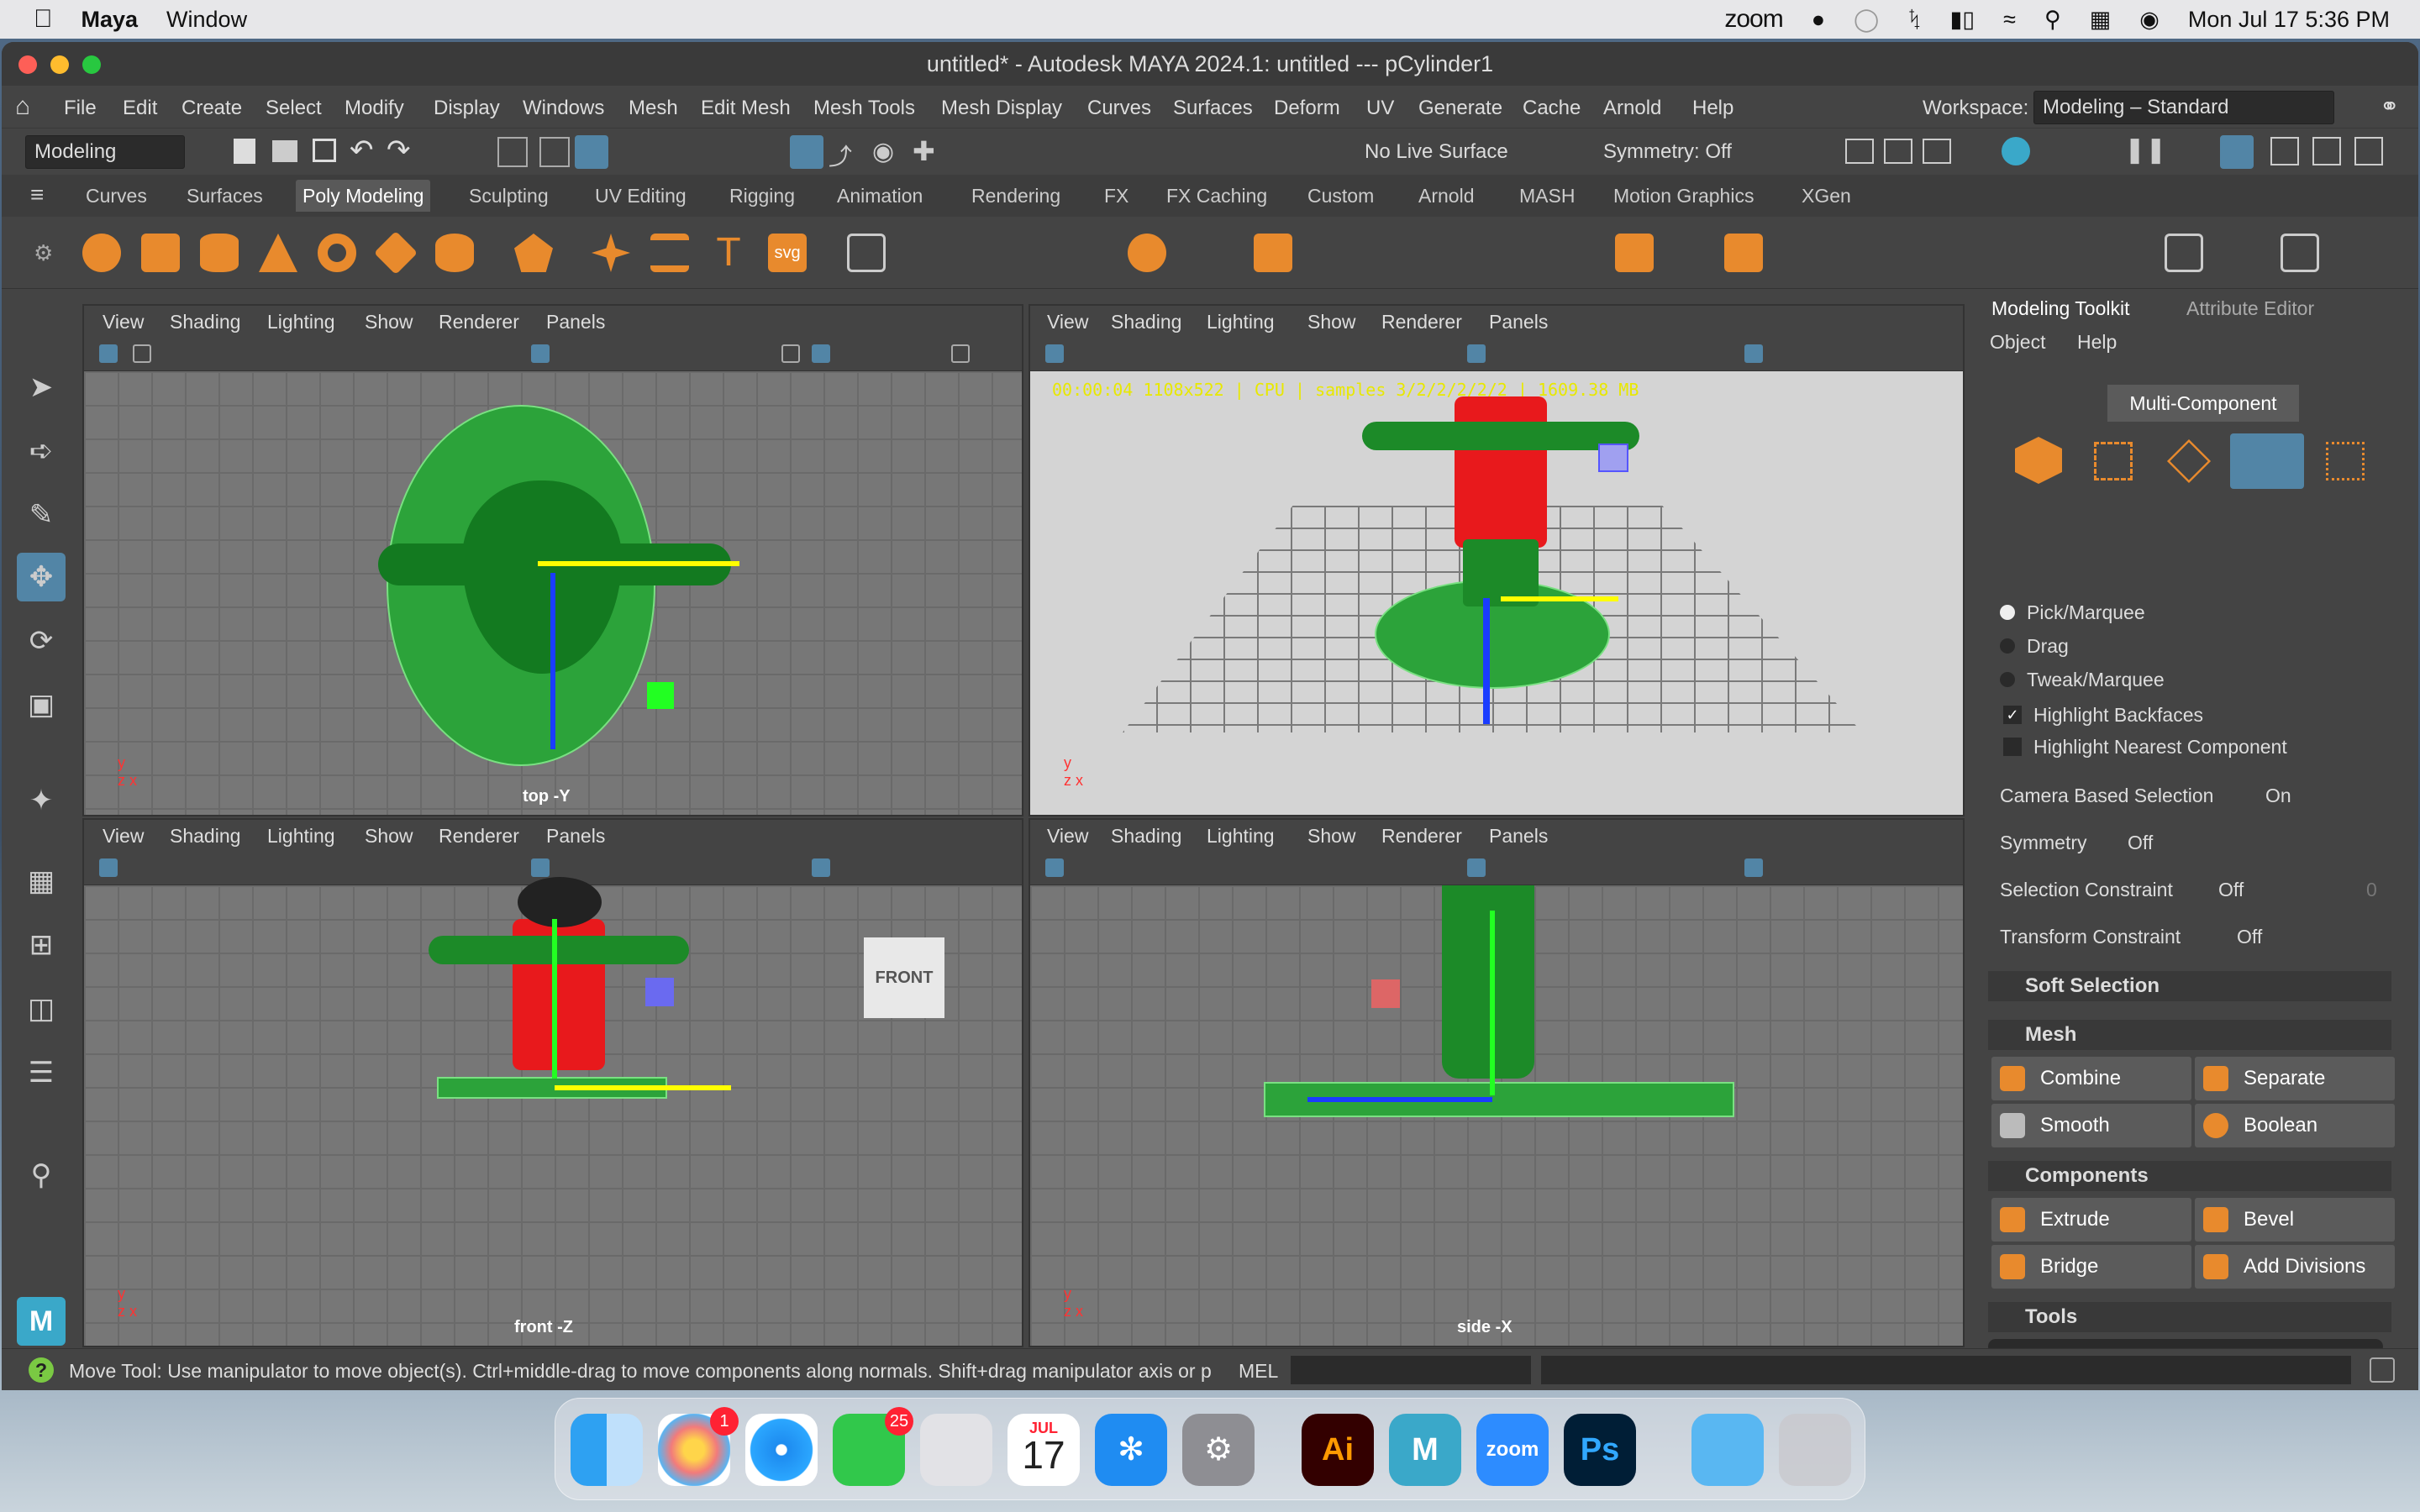  I want to click on bluetooth-icon: ᛪ, so click(1914, 20).